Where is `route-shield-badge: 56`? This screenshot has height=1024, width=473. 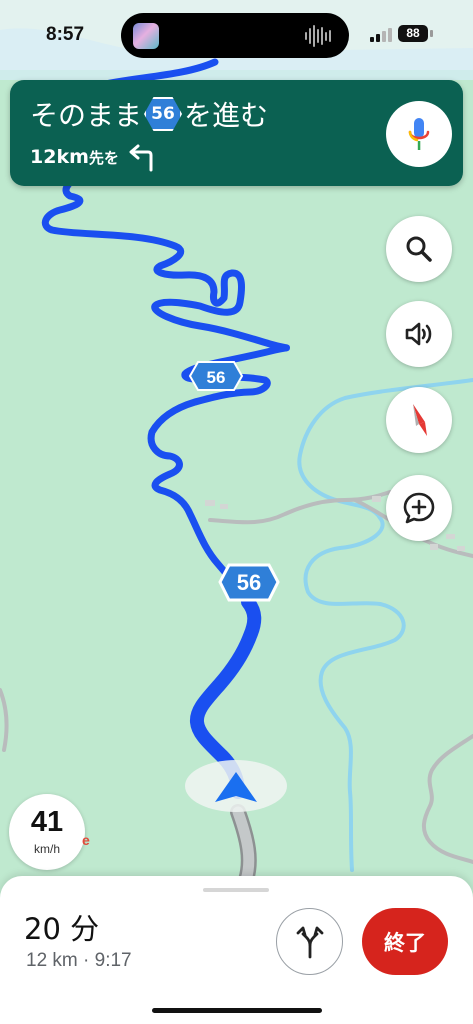
route-shield-badge: 56 is located at coordinates (163, 114).